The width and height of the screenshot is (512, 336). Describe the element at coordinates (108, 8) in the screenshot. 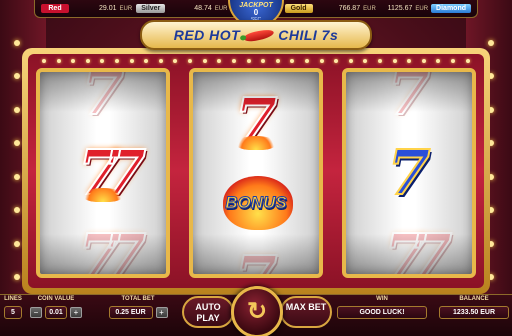

I see `jackpot-value: 29.01` at that location.